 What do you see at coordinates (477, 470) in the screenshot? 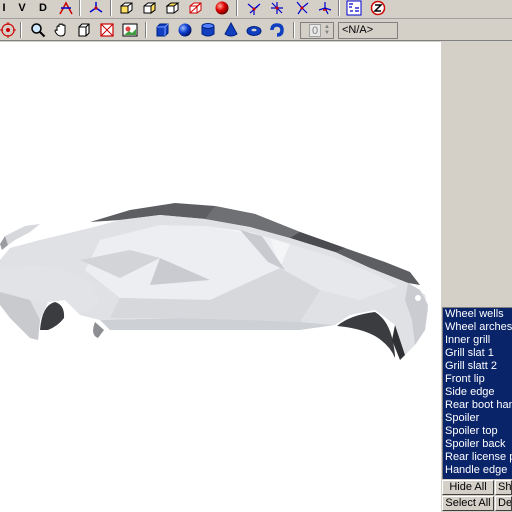
I see `list-item: Handle edge` at bounding box center [477, 470].